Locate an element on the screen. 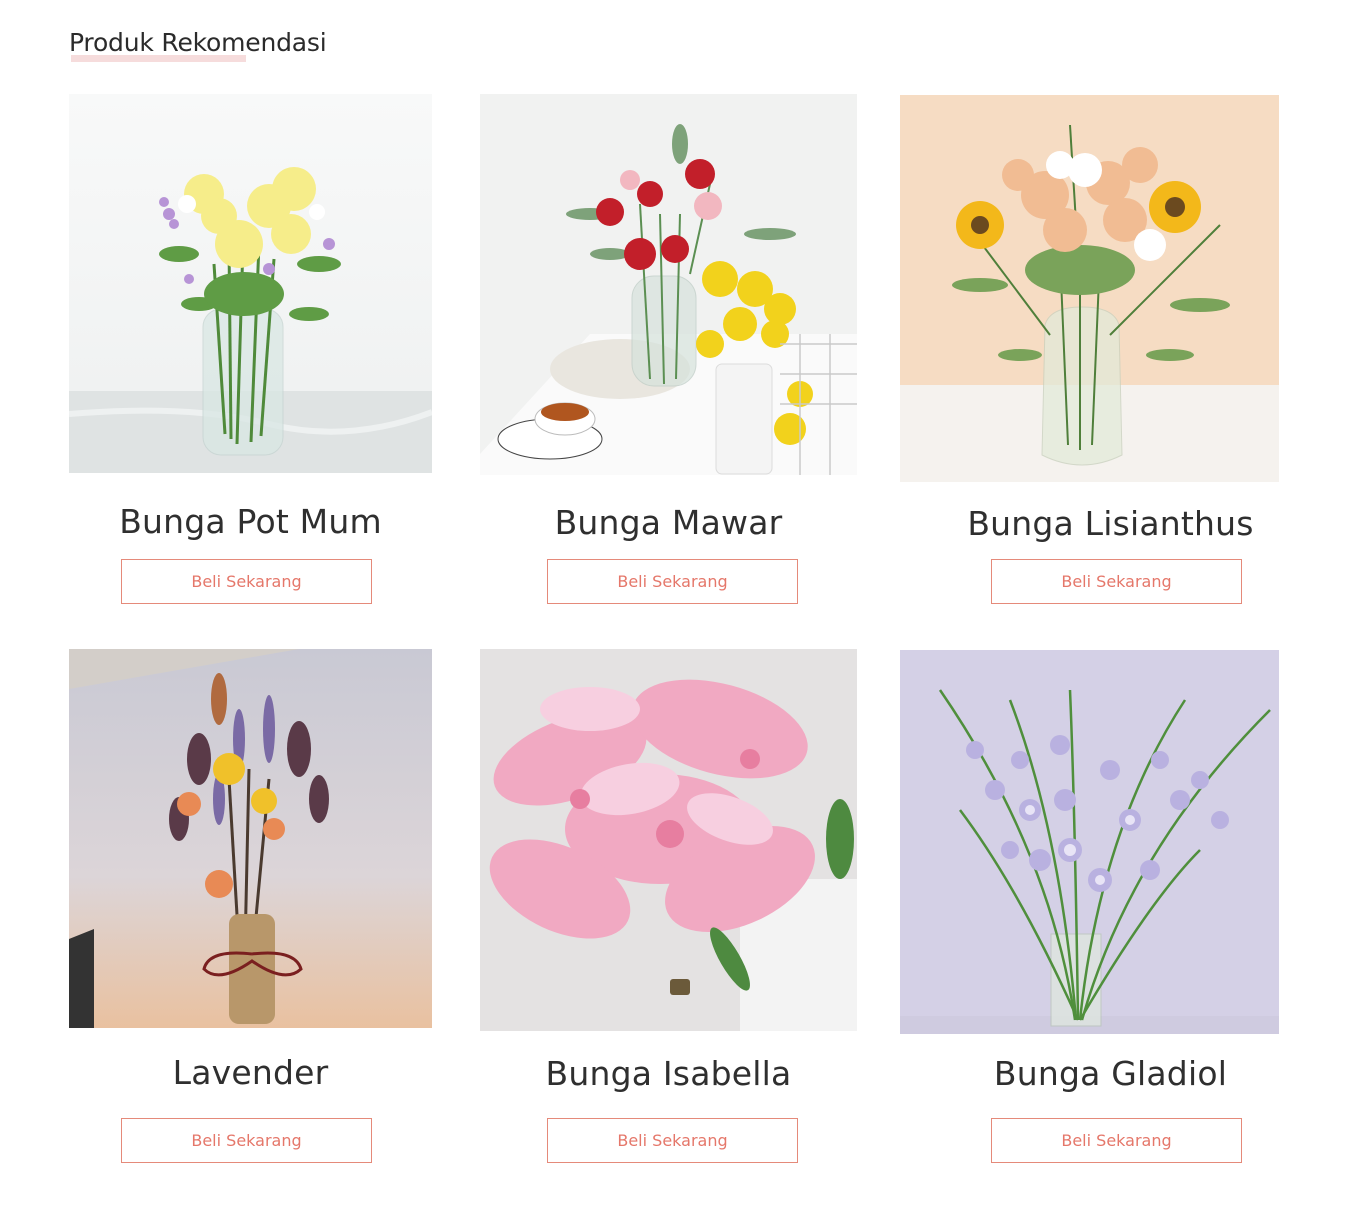 Image resolution: width=1366 pixels, height=1232 pixels. product-name: Bunga Pot Mum is located at coordinates (250, 521).